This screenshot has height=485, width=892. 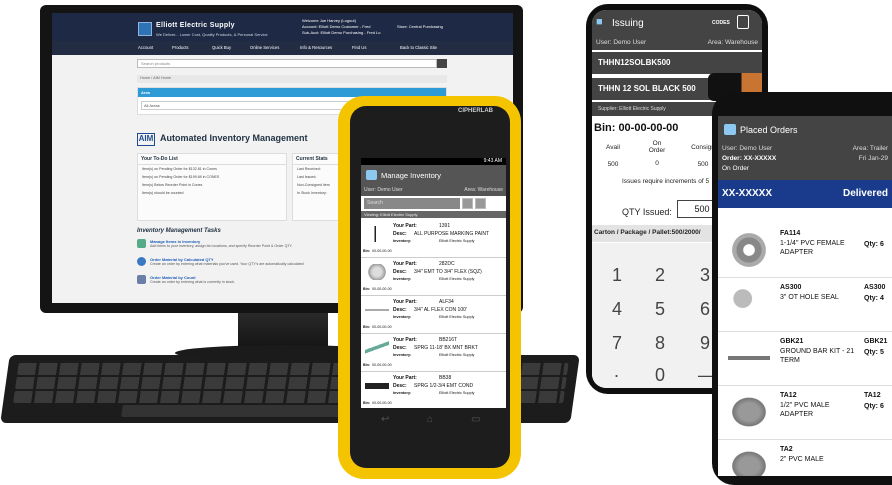 I want to click on scanner-brand: CIPHERLAB, so click(x=476, y=111).